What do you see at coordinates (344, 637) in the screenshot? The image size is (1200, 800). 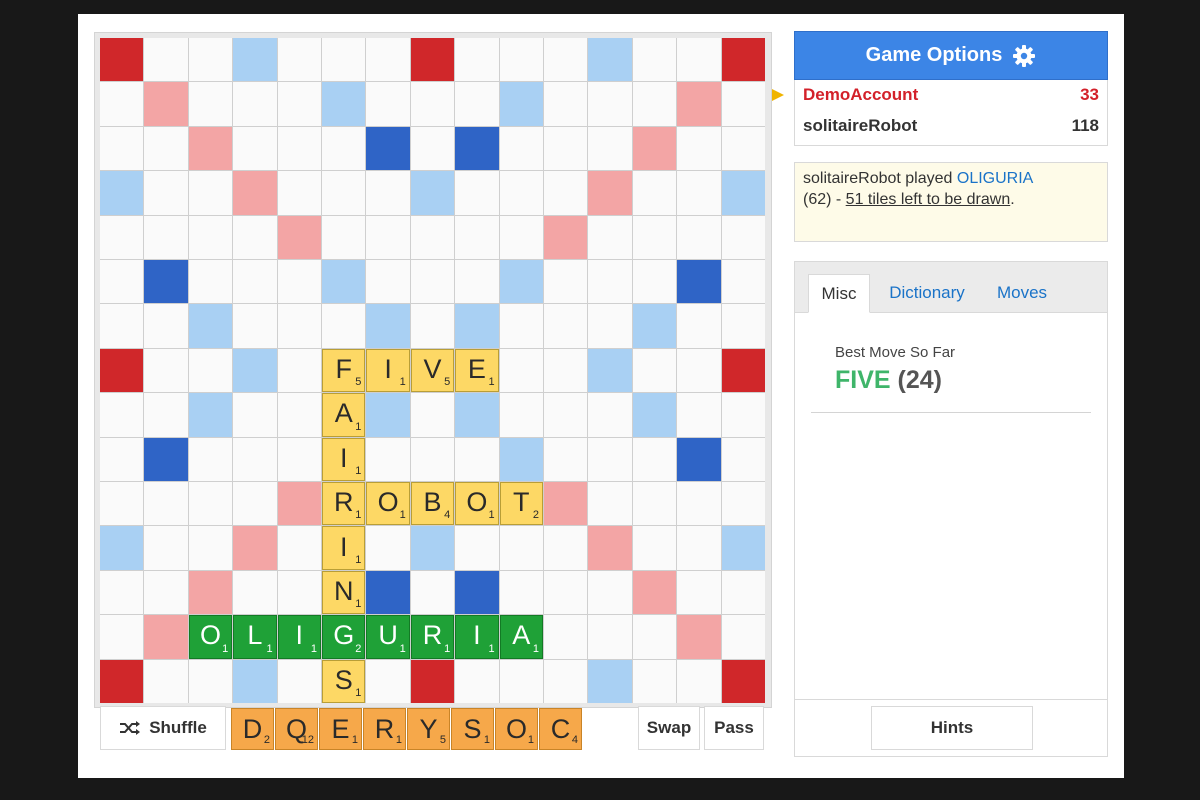 I see `double-letter-square: G2` at bounding box center [344, 637].